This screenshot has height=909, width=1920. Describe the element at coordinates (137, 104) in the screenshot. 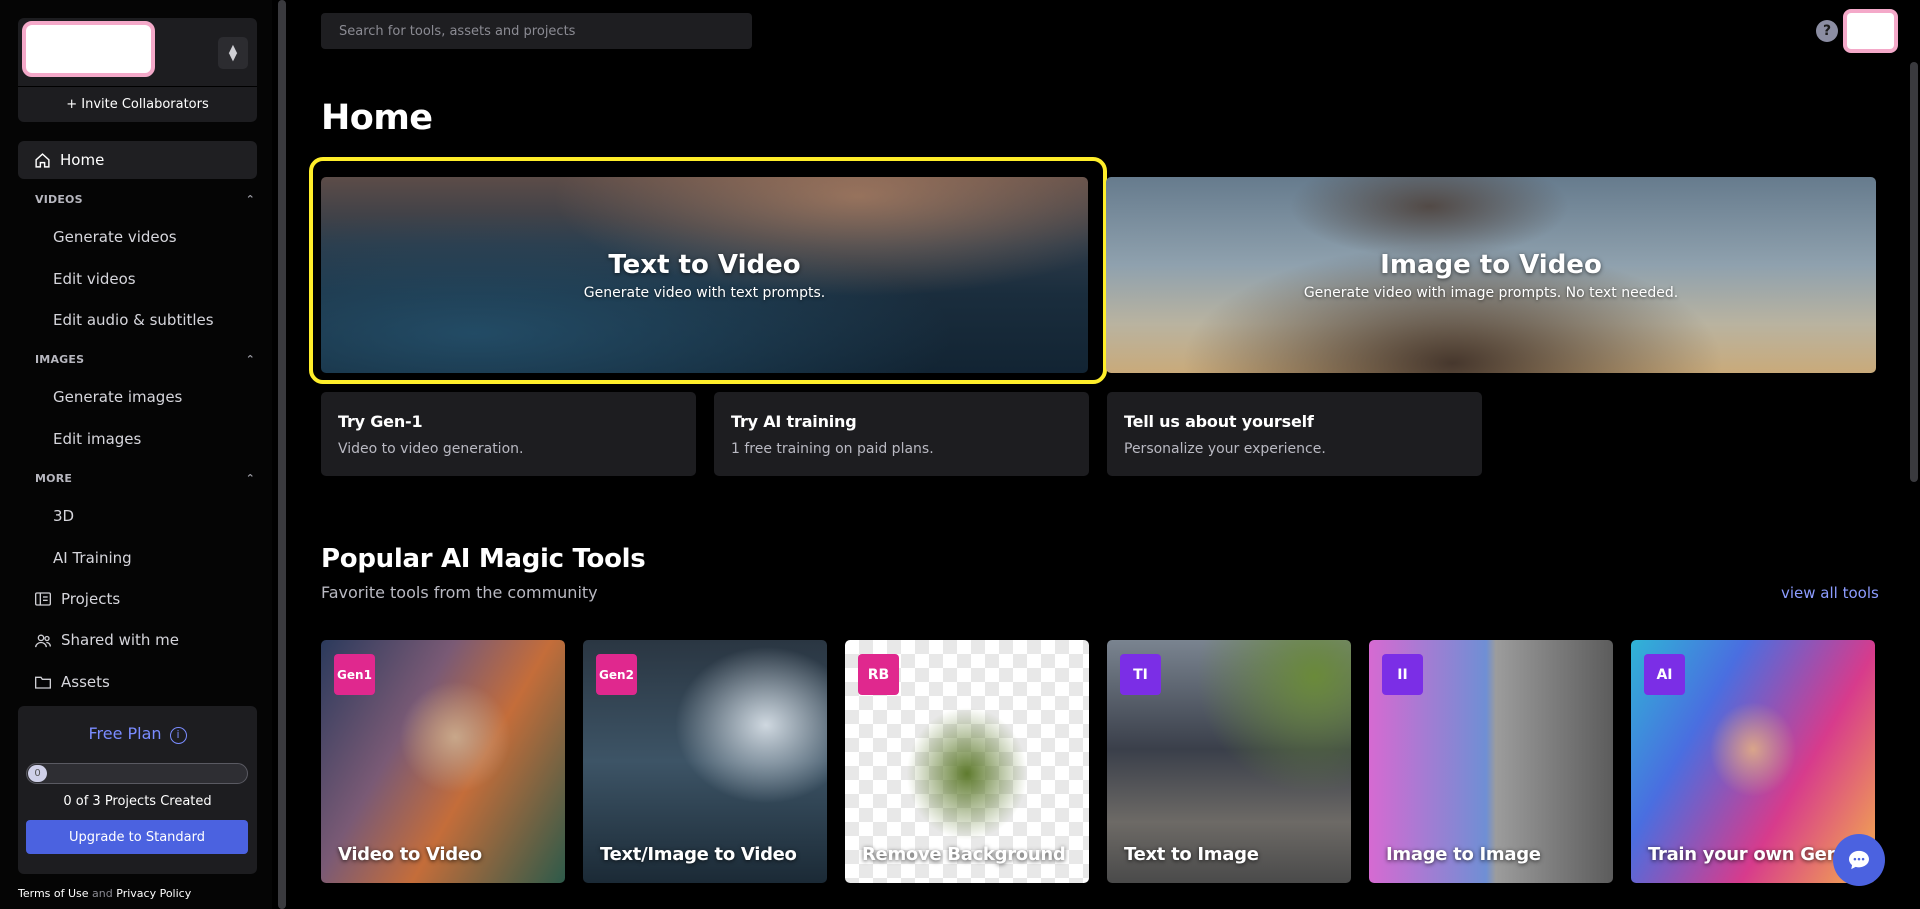

I see `invite-collaborators-button: + Invite Collaborators` at that location.